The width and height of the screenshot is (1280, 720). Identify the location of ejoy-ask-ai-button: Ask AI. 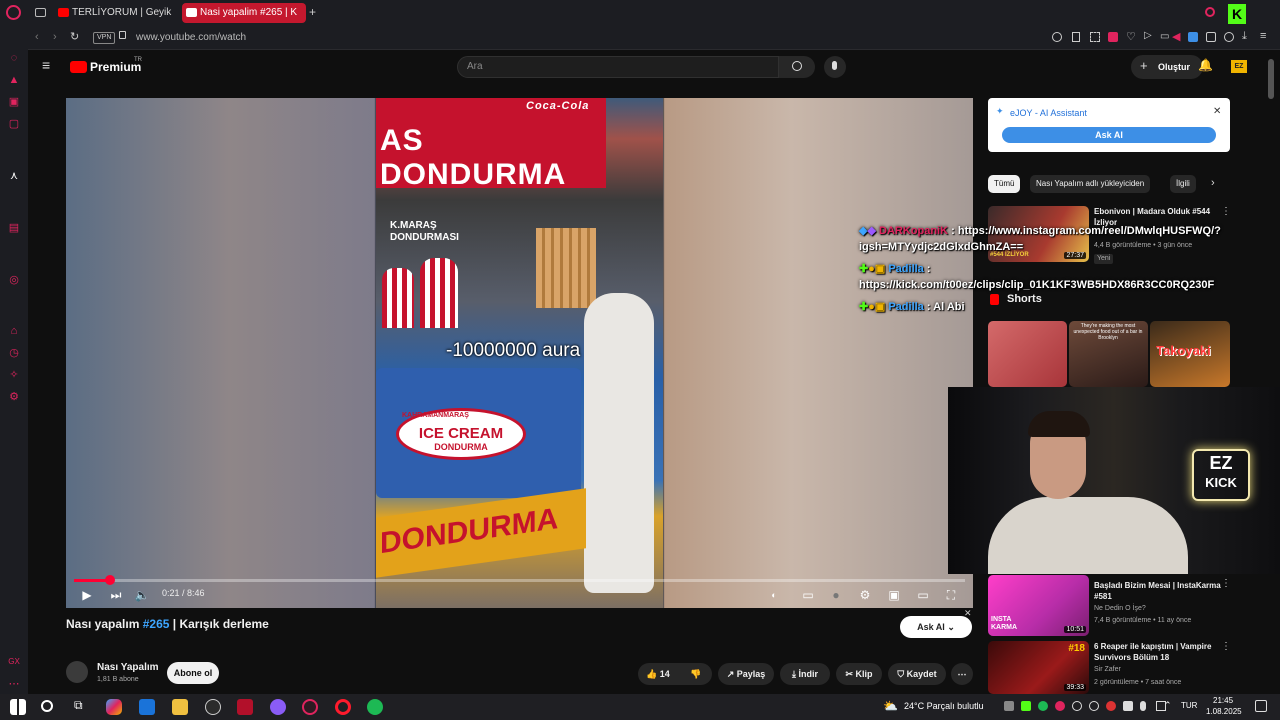
(1109, 135).